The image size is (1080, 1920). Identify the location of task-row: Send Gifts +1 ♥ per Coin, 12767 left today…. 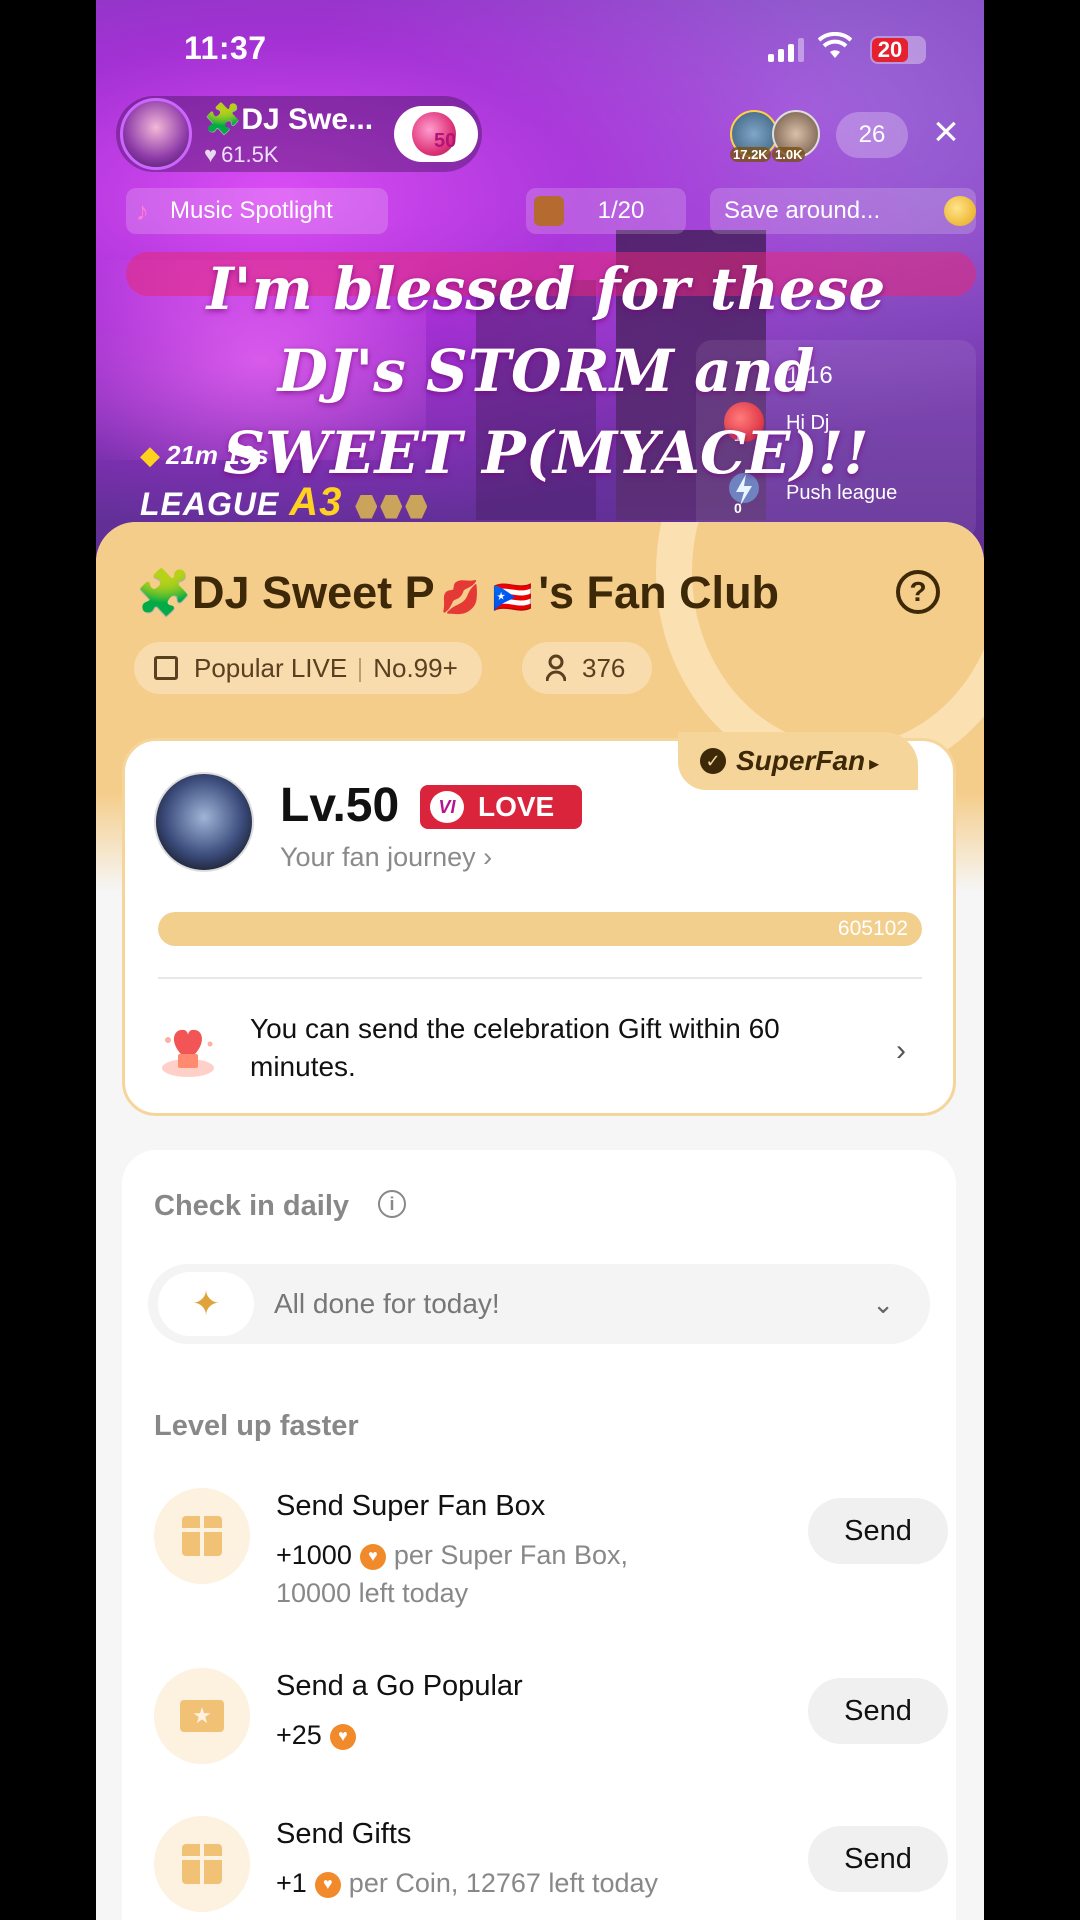
(539, 1868).